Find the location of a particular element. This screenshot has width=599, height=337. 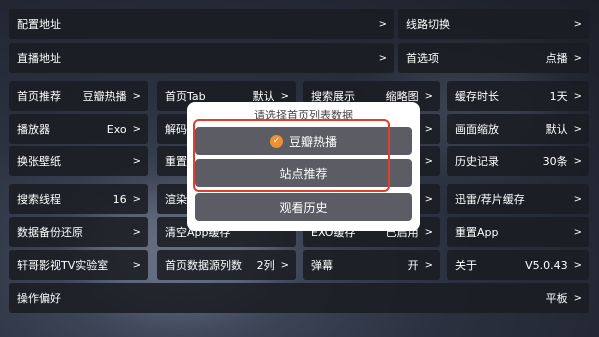

setting-thunder-cache: 迅雷/荐片缓存 > is located at coordinates (518, 199).